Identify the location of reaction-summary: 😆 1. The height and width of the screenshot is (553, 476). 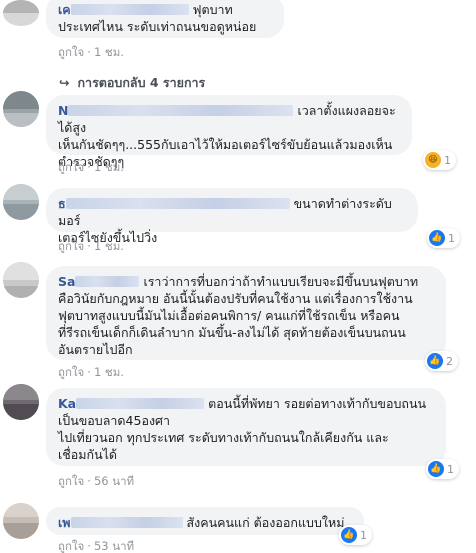
(439, 160).